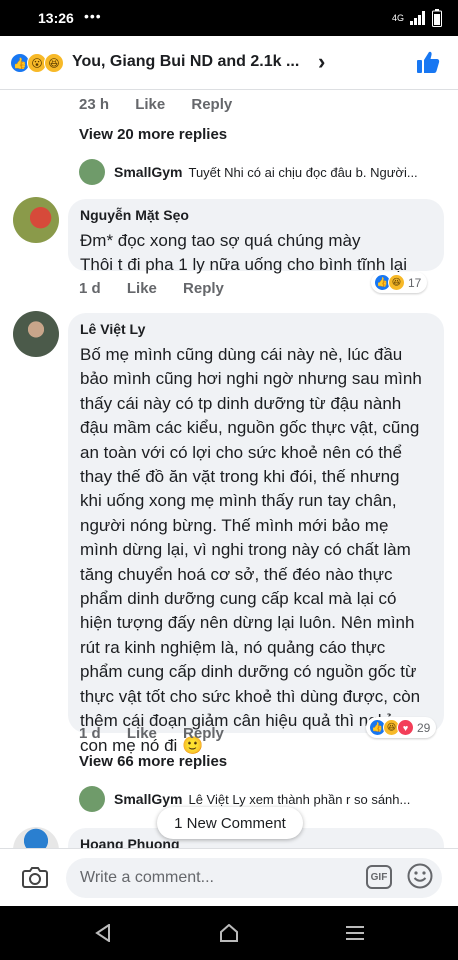 Image resolution: width=458 pixels, height=960 pixels. What do you see at coordinates (94, 104) in the screenshot?
I see `comment-time: 23 h` at bounding box center [94, 104].